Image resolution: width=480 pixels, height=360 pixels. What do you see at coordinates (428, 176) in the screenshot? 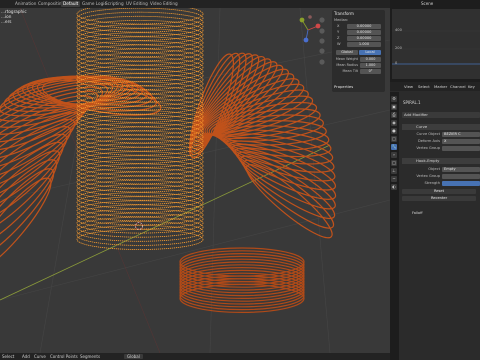
I see `hook-vertex-group-label: Vertex Group` at bounding box center [428, 176].